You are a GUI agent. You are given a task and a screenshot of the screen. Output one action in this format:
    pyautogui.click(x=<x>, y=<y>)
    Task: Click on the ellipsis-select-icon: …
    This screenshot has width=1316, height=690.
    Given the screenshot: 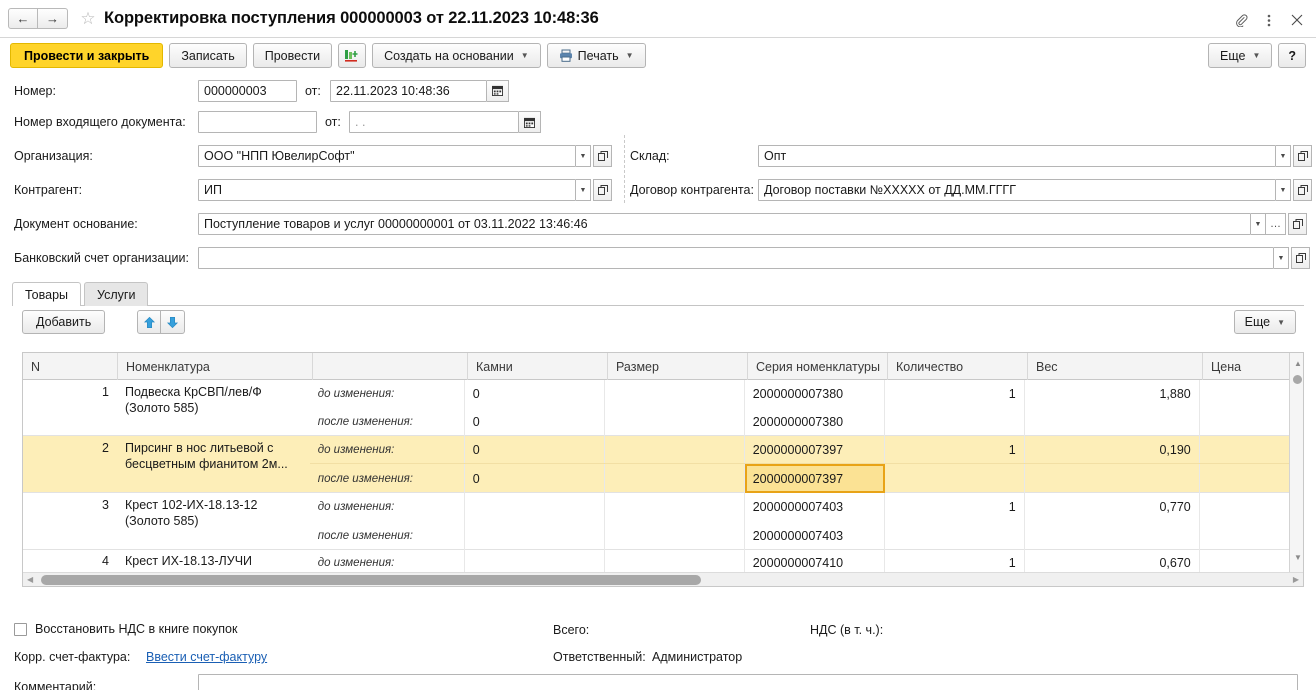 What is the action you would take?
    pyautogui.click(x=1276, y=224)
    